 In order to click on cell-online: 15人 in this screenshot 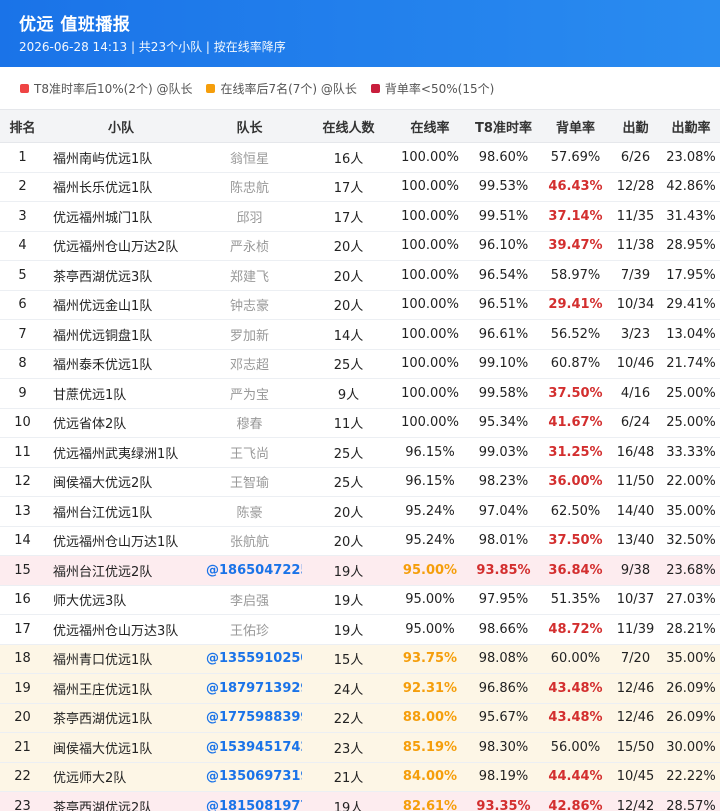, I will do `click(348, 659)`.